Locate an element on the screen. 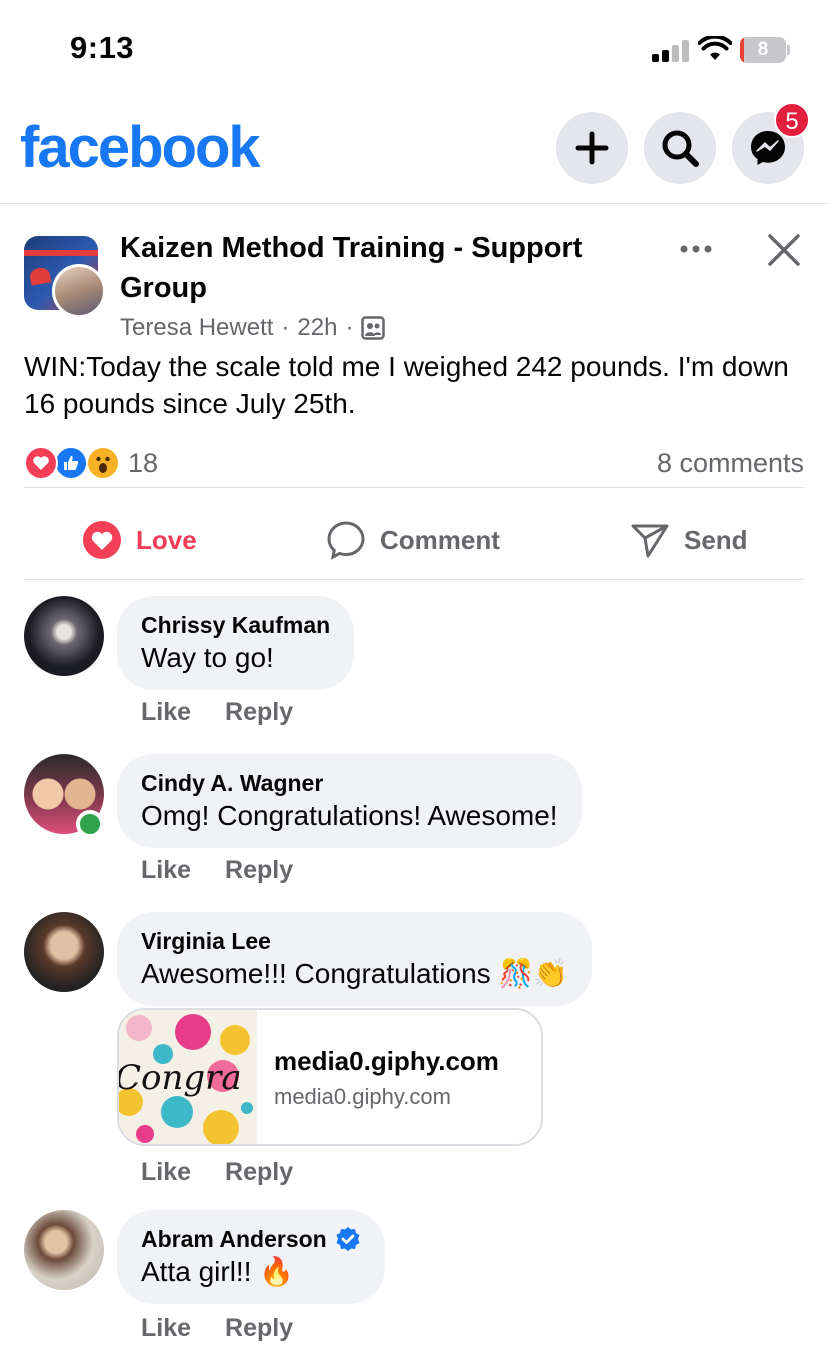 The image size is (828, 1372). group-icon is located at coordinates (373, 328).